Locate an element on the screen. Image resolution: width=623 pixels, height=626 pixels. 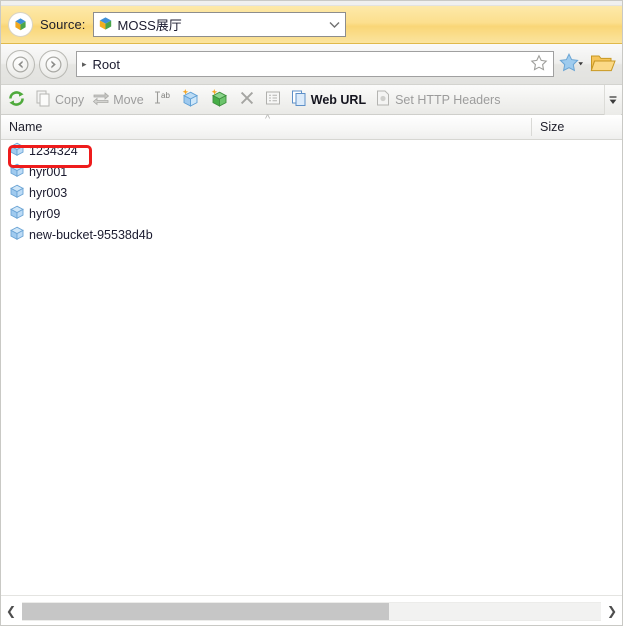
source-select: MOSS展厅 is located at coordinates (219, 24).